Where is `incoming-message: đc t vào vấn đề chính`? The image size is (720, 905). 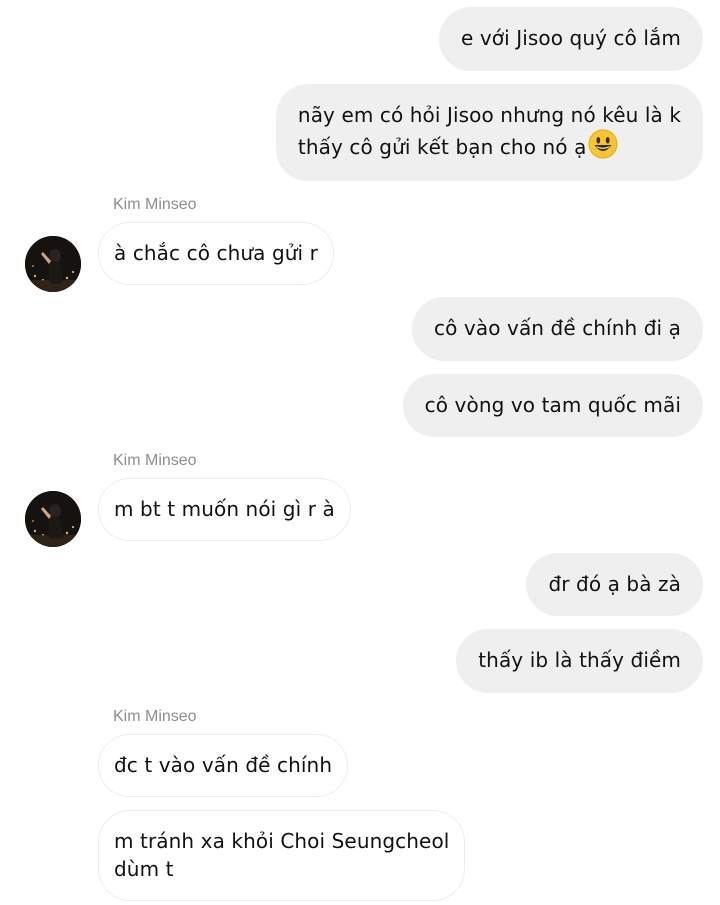 incoming-message: đc t vào vấn đề chính is located at coordinates (223, 765).